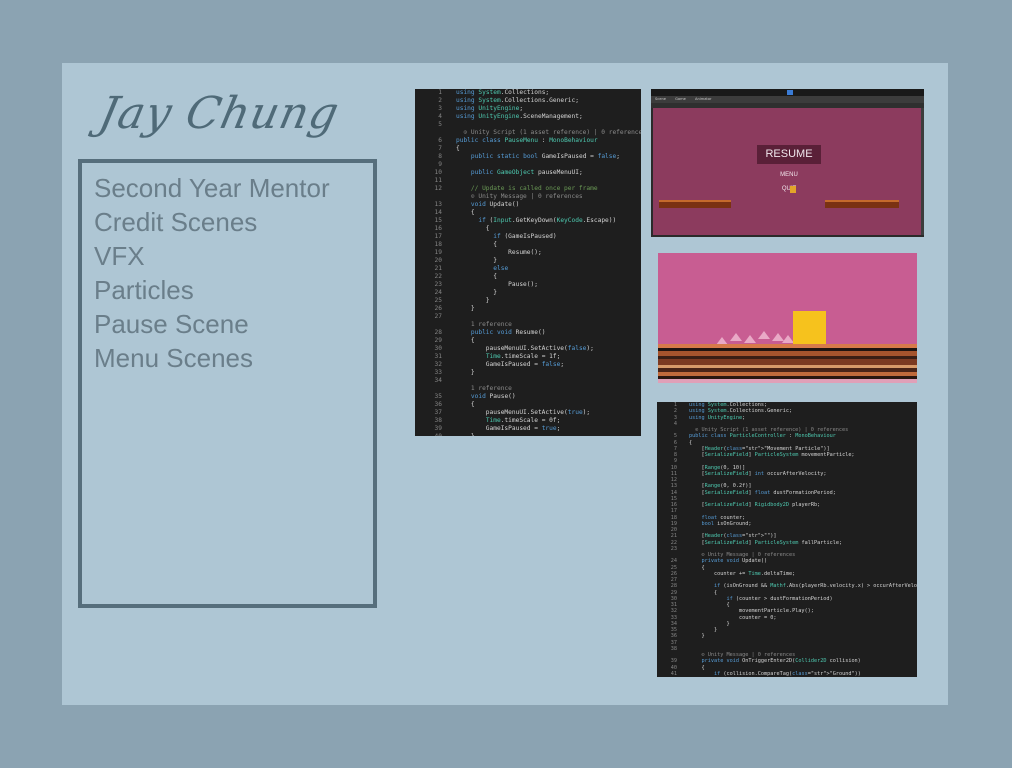 This screenshot has width=1012, height=768. Describe the element at coordinates (528, 317) in the screenshot. I see `code-line: 27` at that location.